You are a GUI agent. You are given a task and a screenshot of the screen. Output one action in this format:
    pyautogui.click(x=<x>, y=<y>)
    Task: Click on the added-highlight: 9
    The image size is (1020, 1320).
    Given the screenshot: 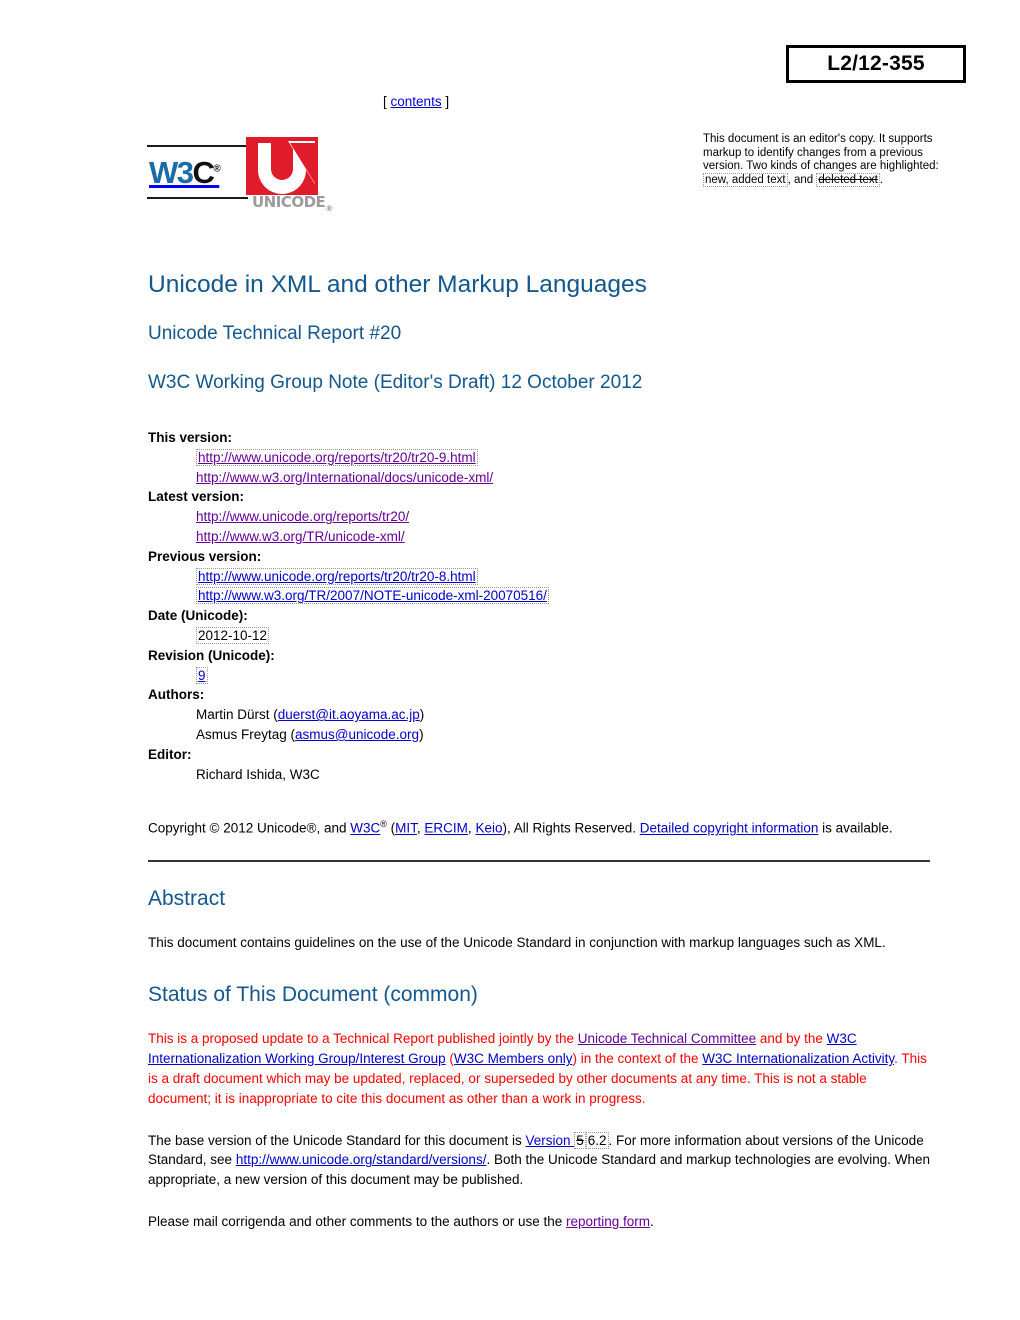 What is the action you would take?
    pyautogui.click(x=202, y=675)
    